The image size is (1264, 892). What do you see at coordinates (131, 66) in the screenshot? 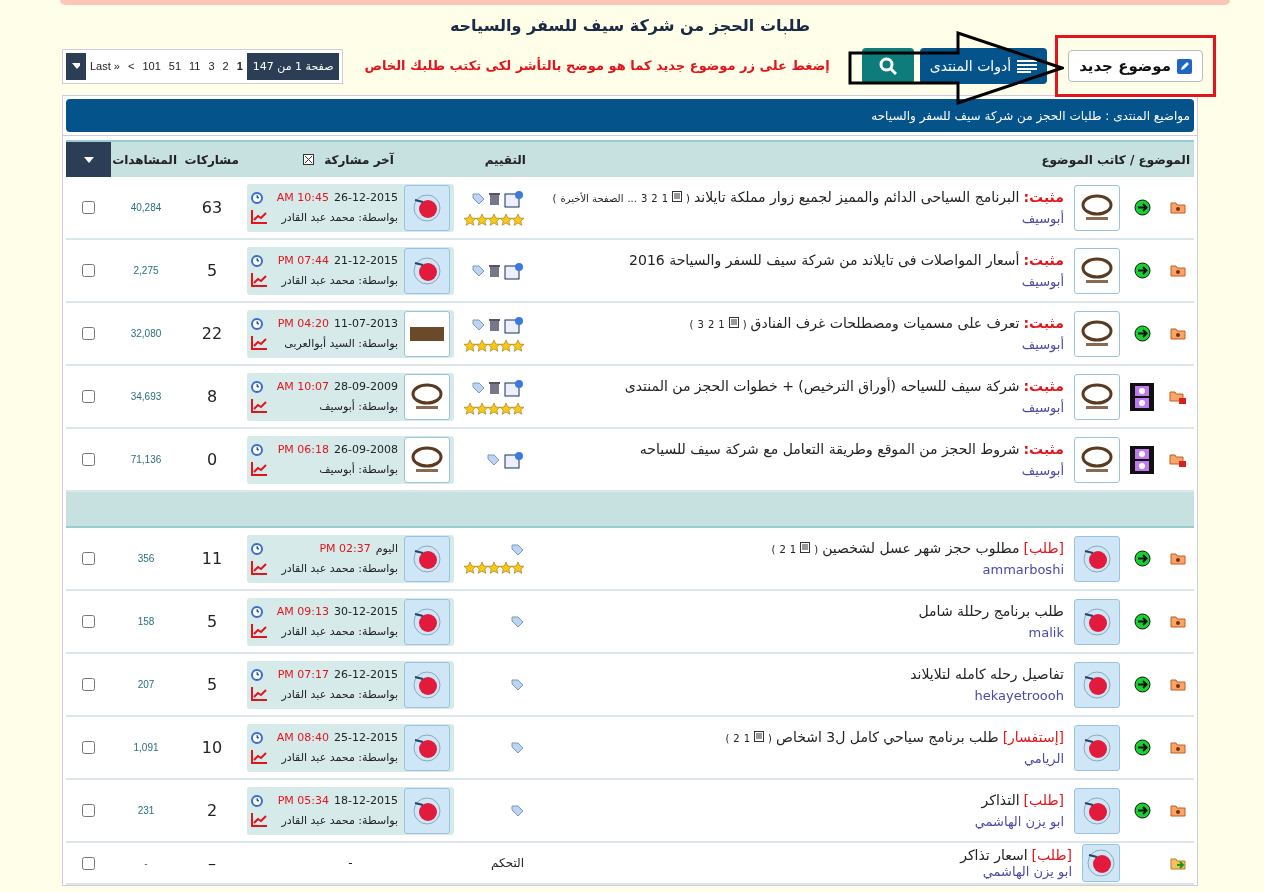
I see `page-link: <` at bounding box center [131, 66].